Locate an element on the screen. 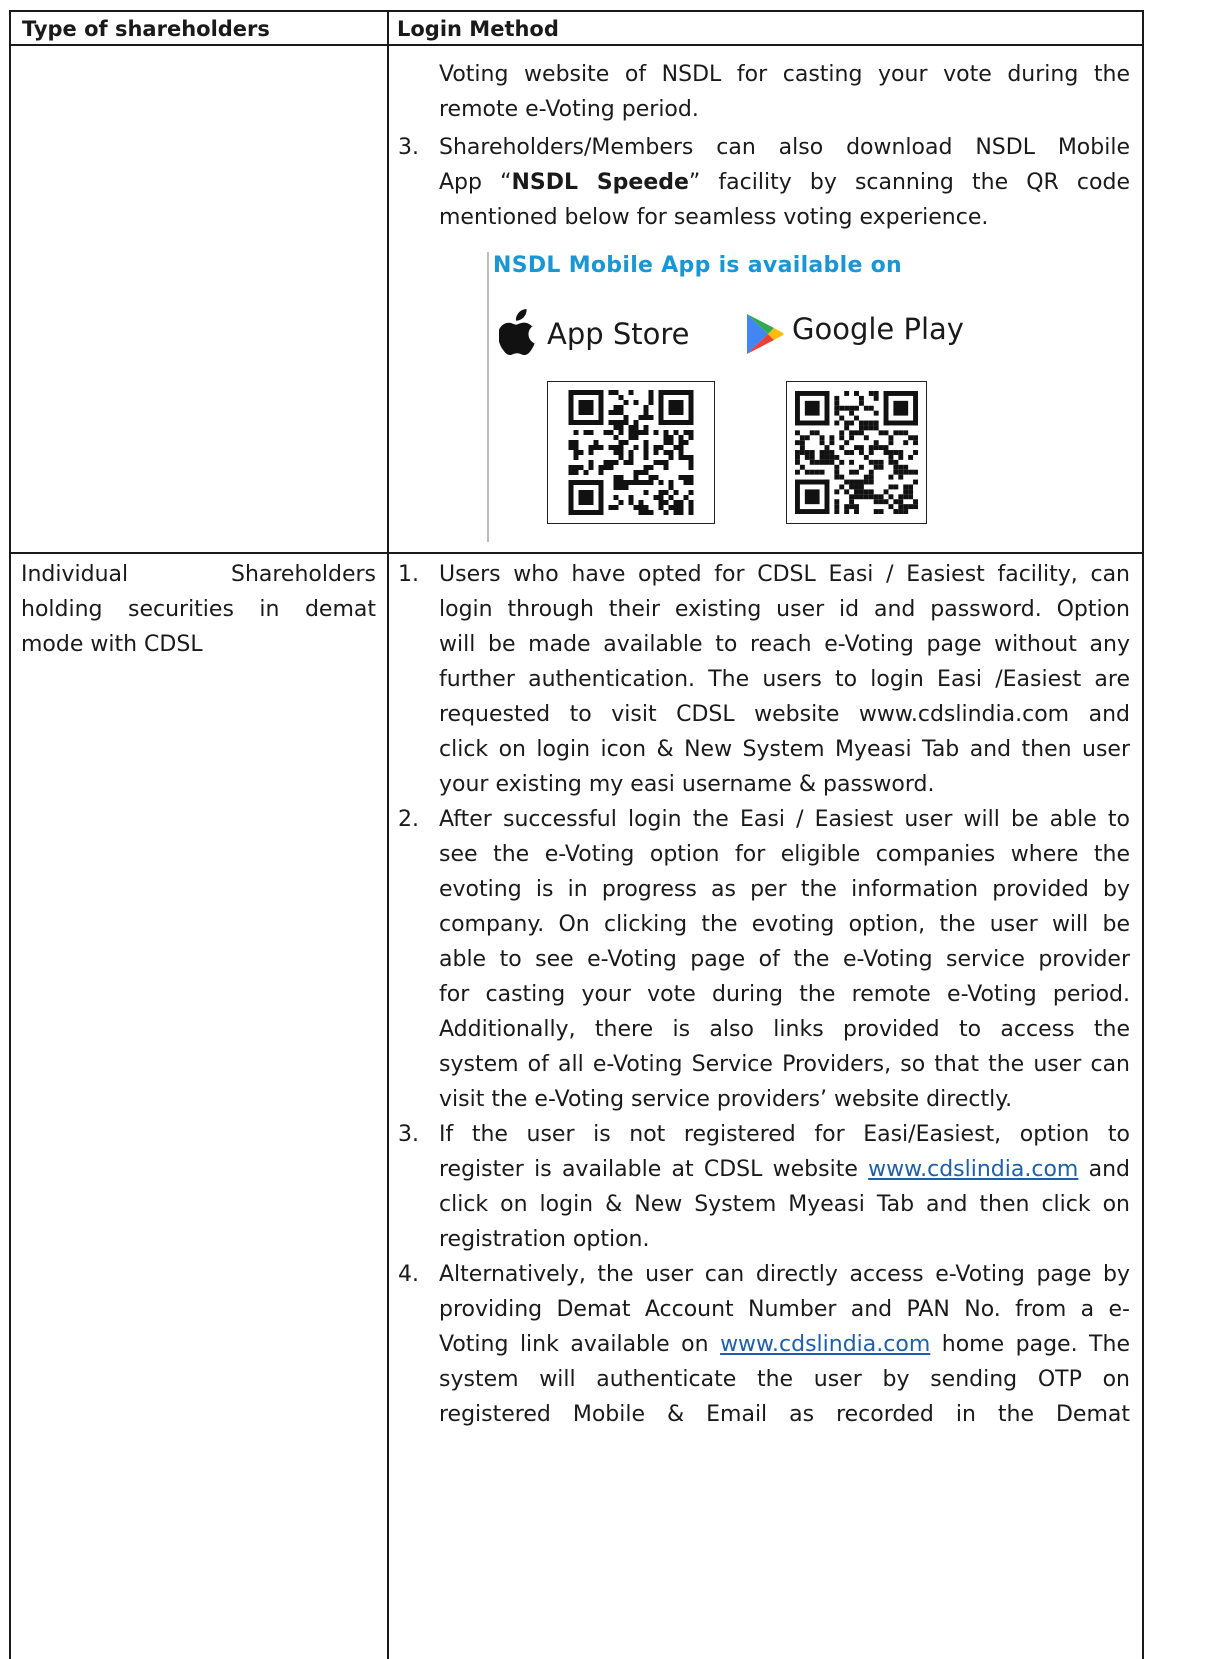  cdsl-homepage-link: www.cdslindia.com is located at coordinates (825, 1344).